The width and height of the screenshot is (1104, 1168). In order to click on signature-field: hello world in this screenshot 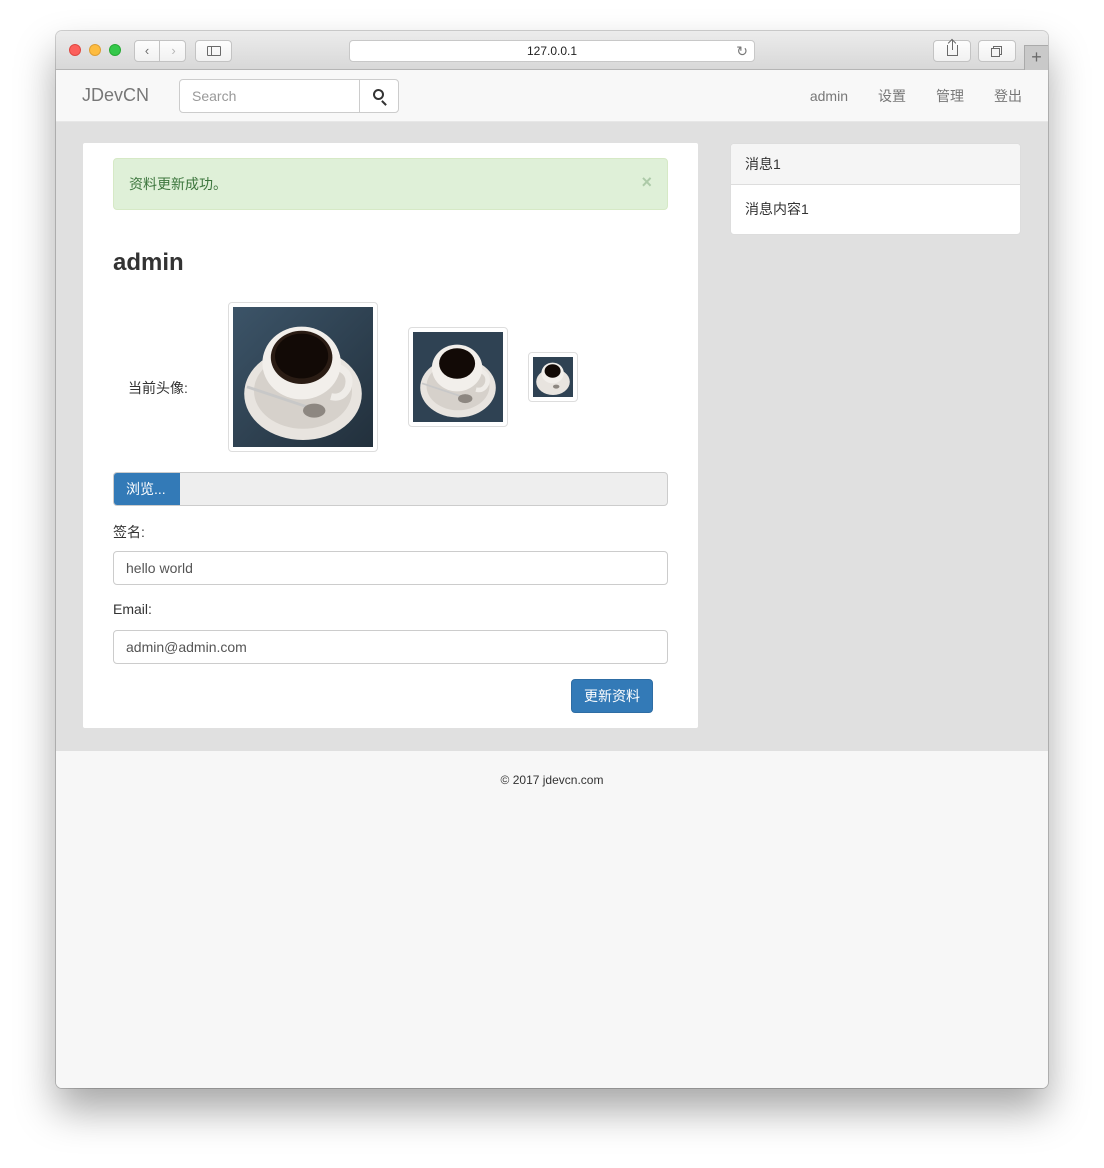, I will do `click(390, 568)`.